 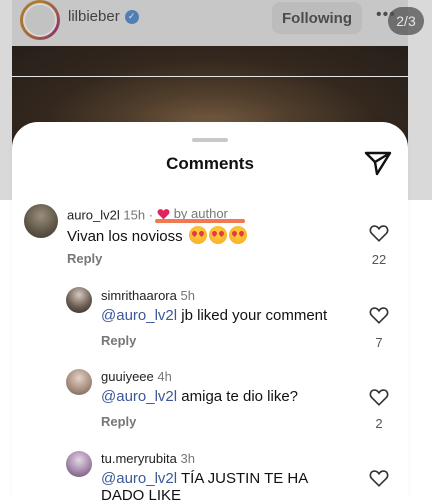 I want to click on comment-username: auro_lv2l, so click(x=93, y=215).